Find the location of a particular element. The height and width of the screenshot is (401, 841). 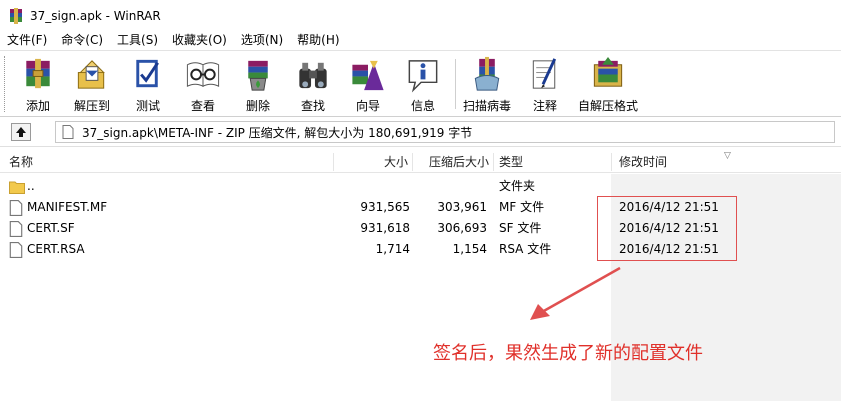

column-packed-size: 压缩后大小 is located at coordinates (451, 162).